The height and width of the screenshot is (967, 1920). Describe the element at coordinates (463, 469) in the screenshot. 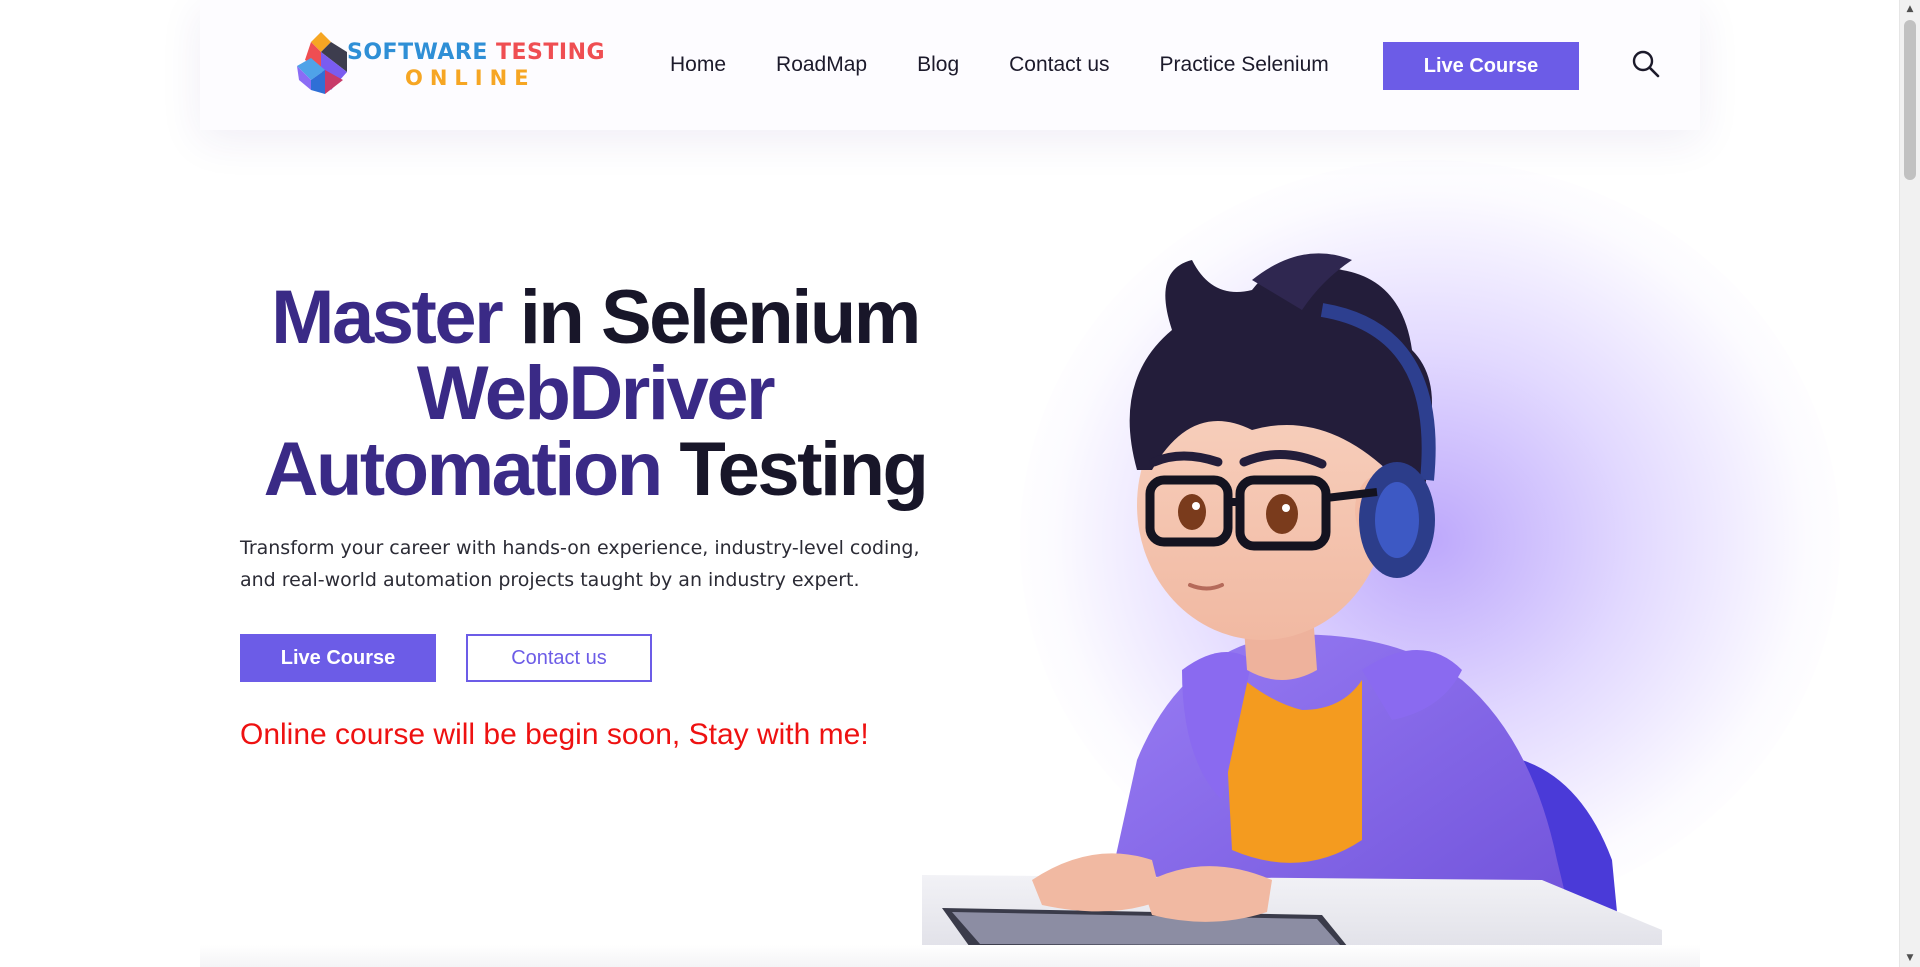

I see `hero-title-automation: Automation` at that location.